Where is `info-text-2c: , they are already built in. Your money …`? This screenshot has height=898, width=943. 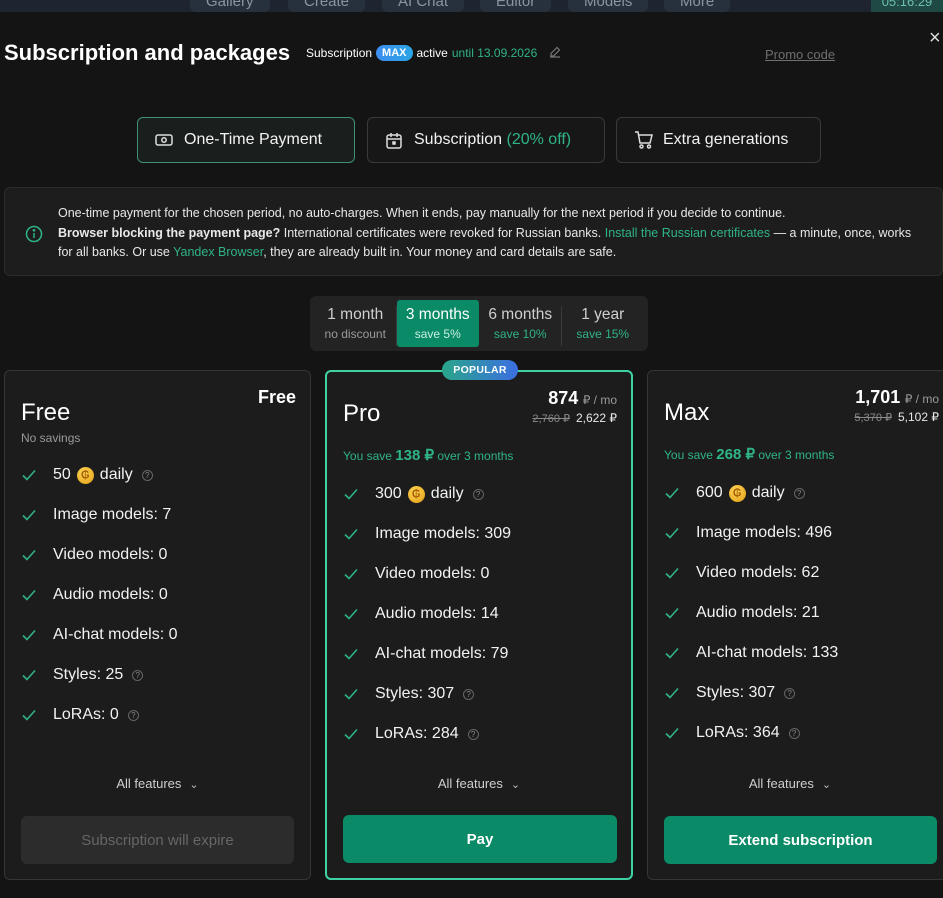 info-text-2c: , they are already built in. Your money … is located at coordinates (440, 252).